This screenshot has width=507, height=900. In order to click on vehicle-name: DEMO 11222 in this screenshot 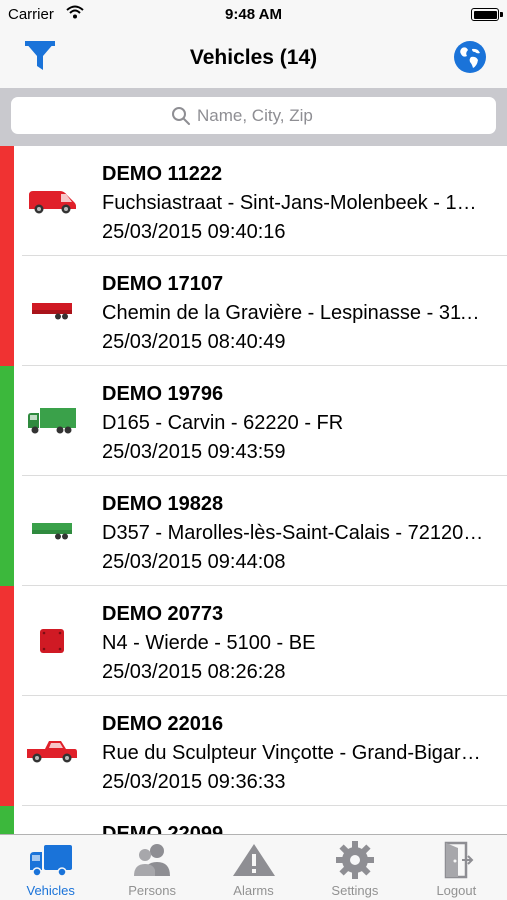, I will do `click(162, 174)`.